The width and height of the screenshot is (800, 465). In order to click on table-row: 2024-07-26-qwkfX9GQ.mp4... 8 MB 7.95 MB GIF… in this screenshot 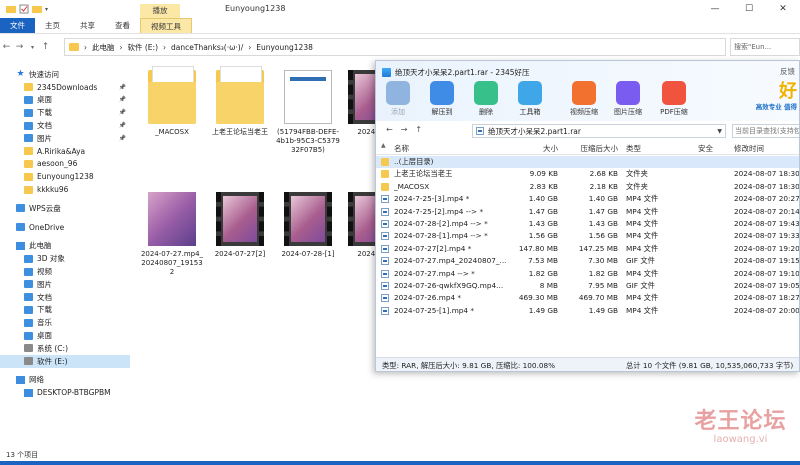, I will do `click(587, 286)`.